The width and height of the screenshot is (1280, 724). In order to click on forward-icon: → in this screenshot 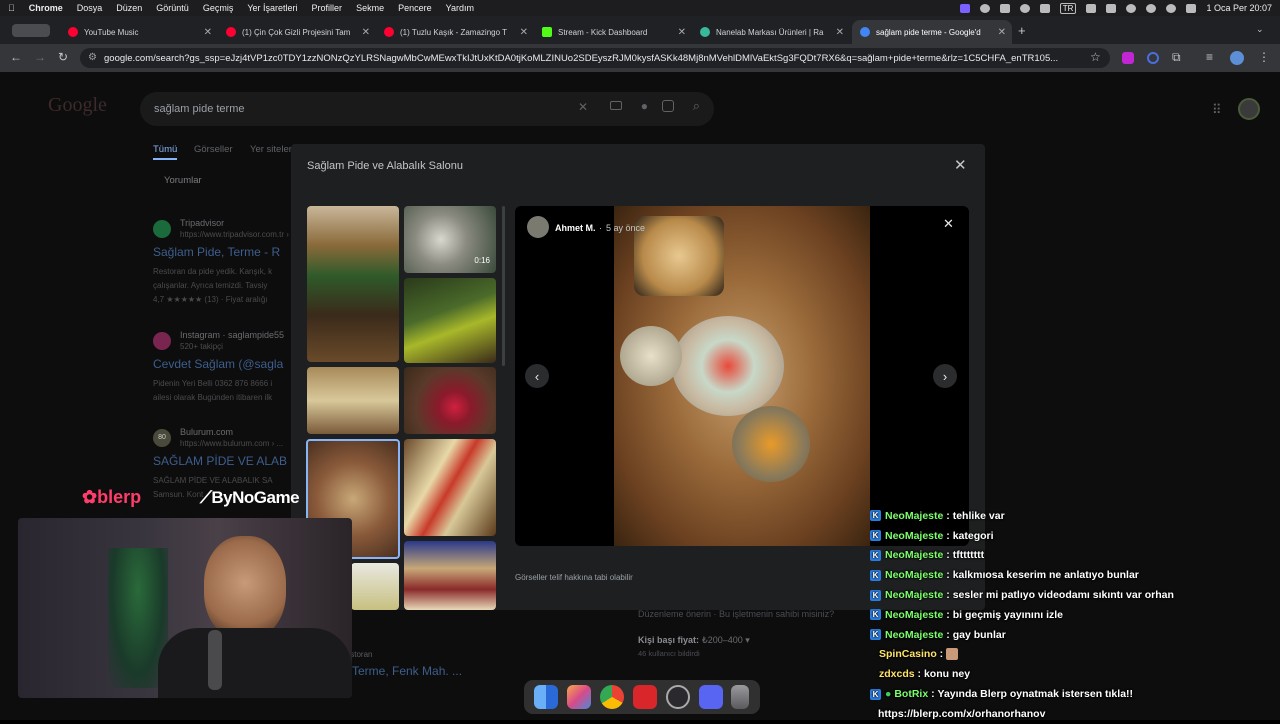, I will do `click(40, 57)`.